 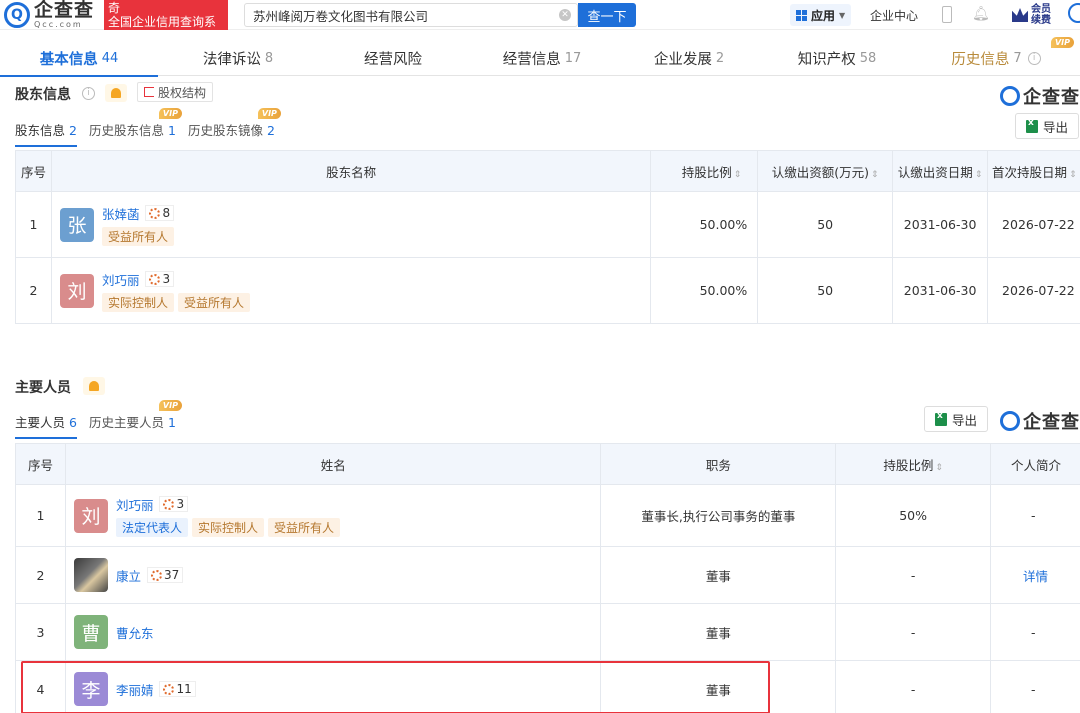 I want to click on col-date-label: 认缴出资日期, so click(x=935, y=172).